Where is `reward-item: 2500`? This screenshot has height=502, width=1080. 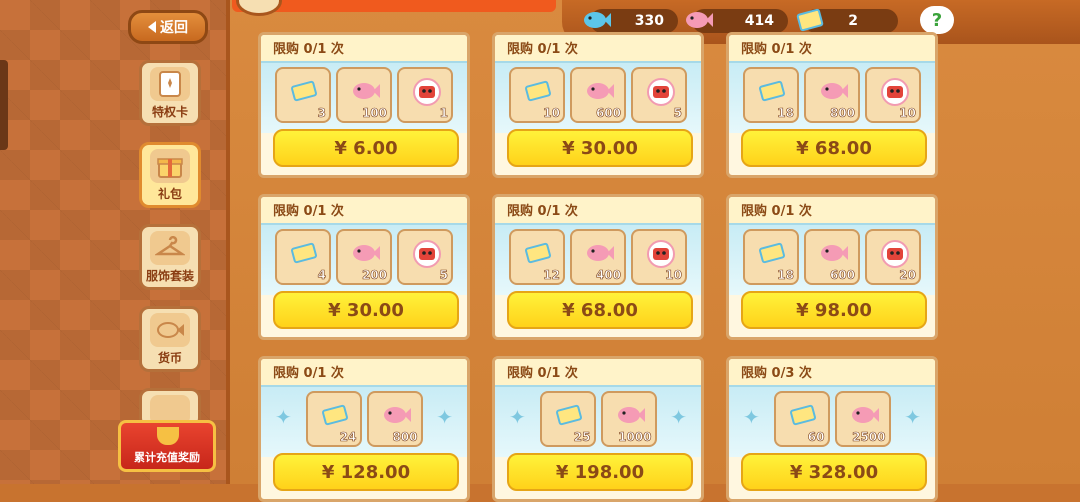 reward-item: 2500 is located at coordinates (862, 419).